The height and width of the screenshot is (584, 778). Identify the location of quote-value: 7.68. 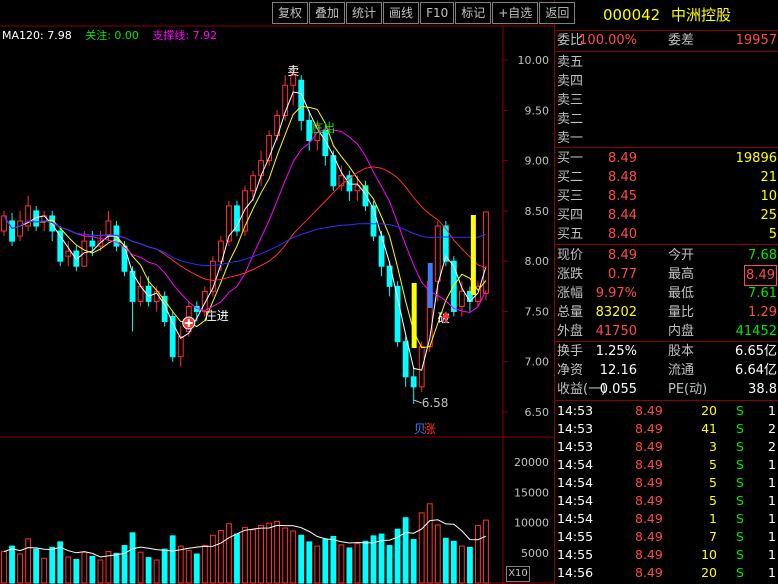
(762, 255).